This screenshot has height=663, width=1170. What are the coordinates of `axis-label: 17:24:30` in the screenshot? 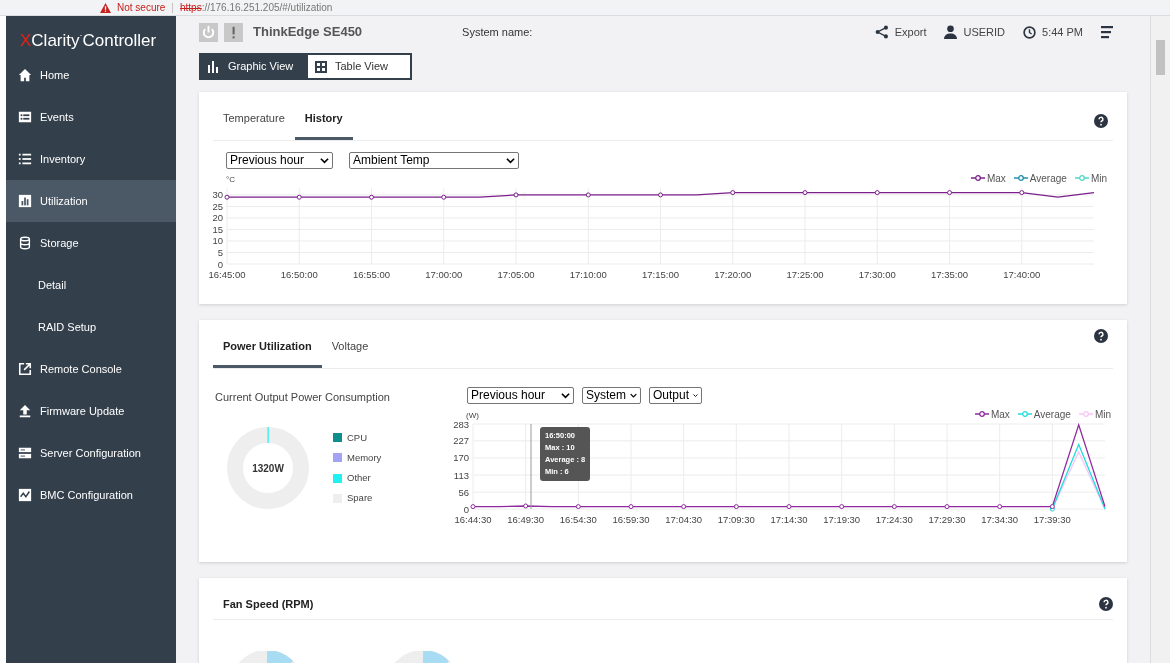 It's located at (894, 519).